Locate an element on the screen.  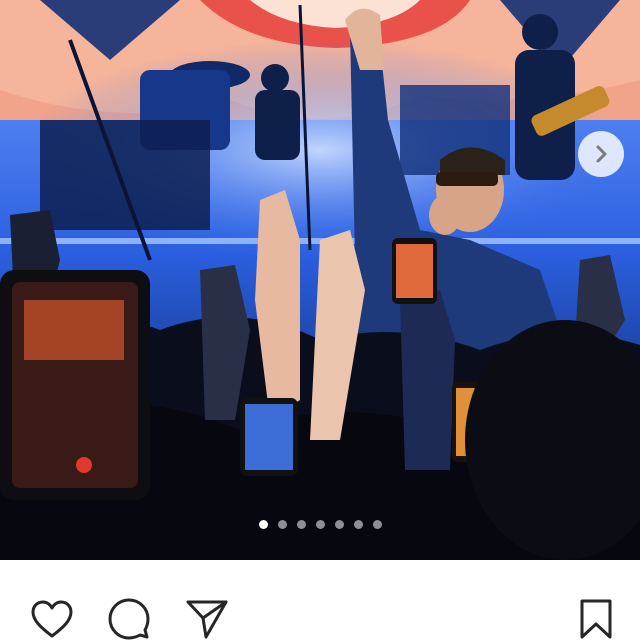
post-action-bar is located at coordinates (320, 600).